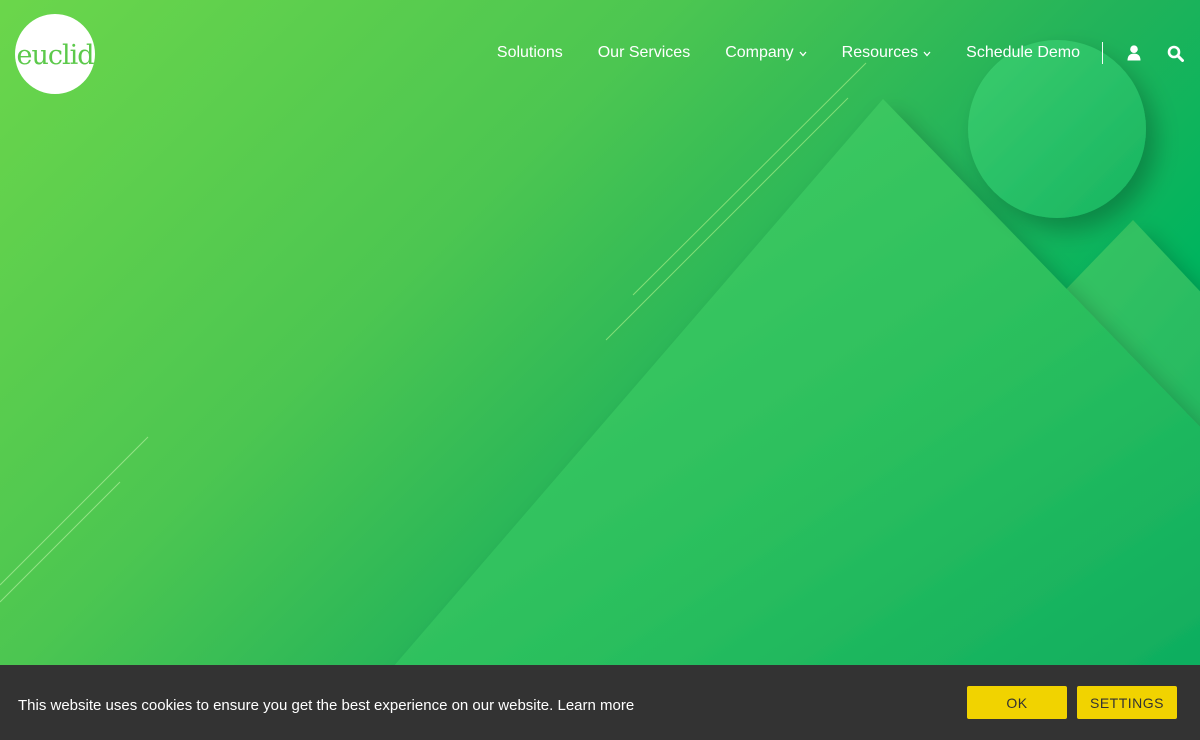  I want to click on nav-item-label: Solutions, so click(529, 52).